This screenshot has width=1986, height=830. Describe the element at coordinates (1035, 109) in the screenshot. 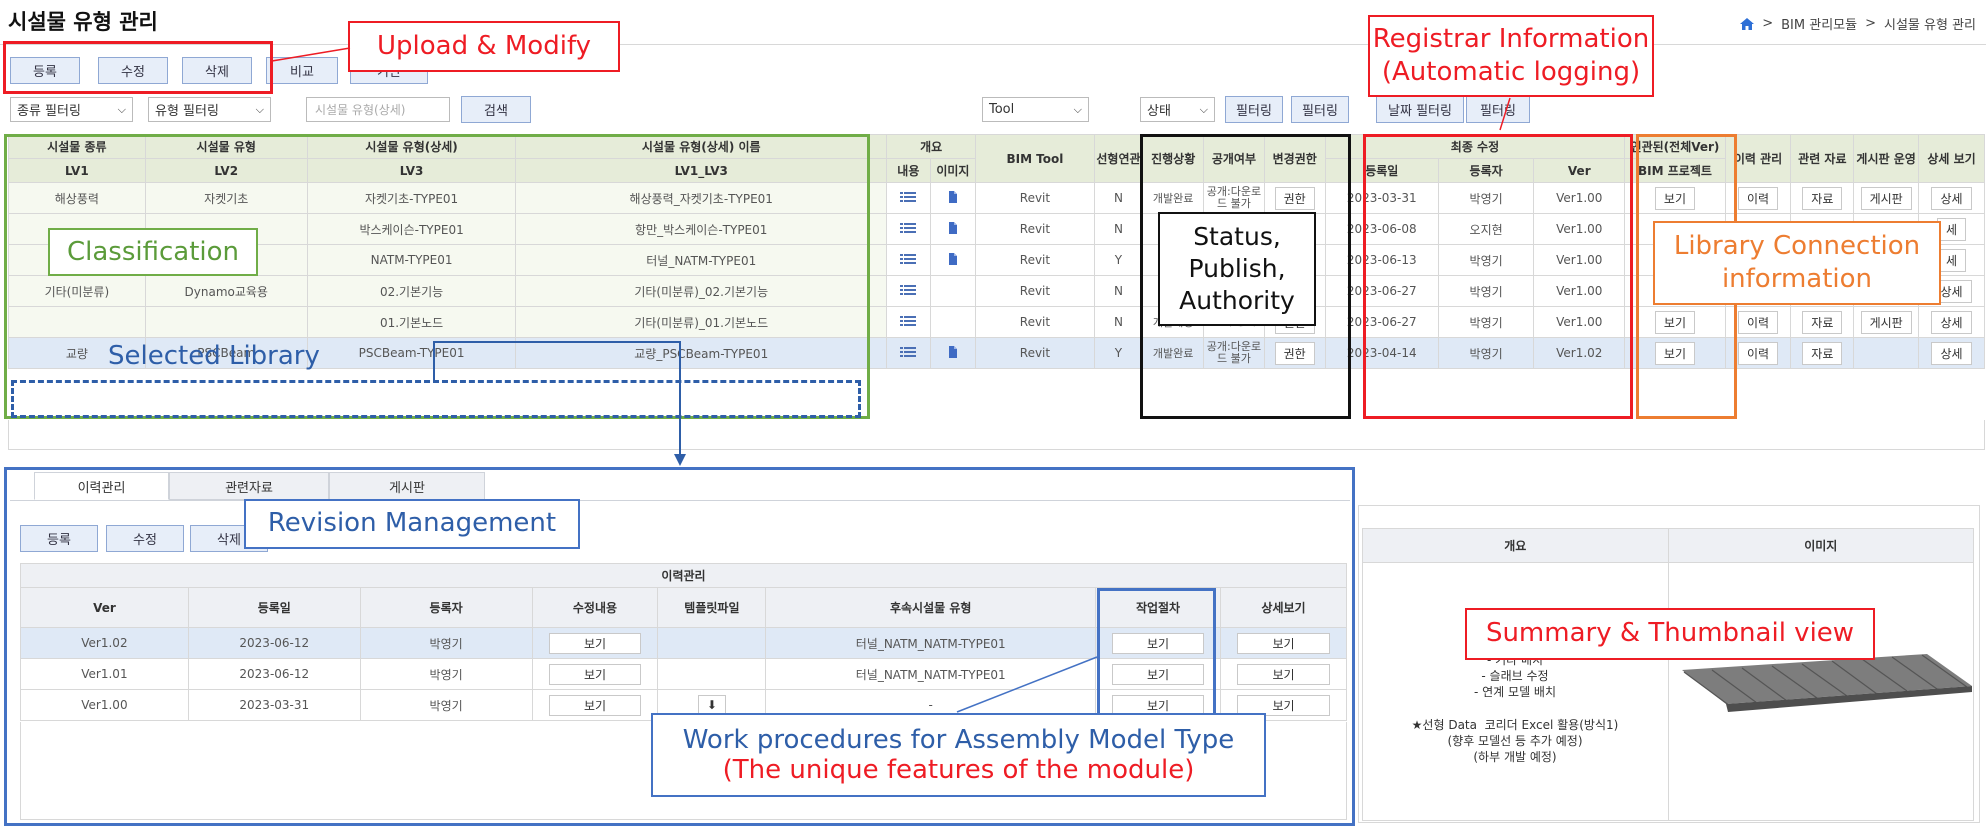

I see `tool-select: Tool ⌵` at that location.